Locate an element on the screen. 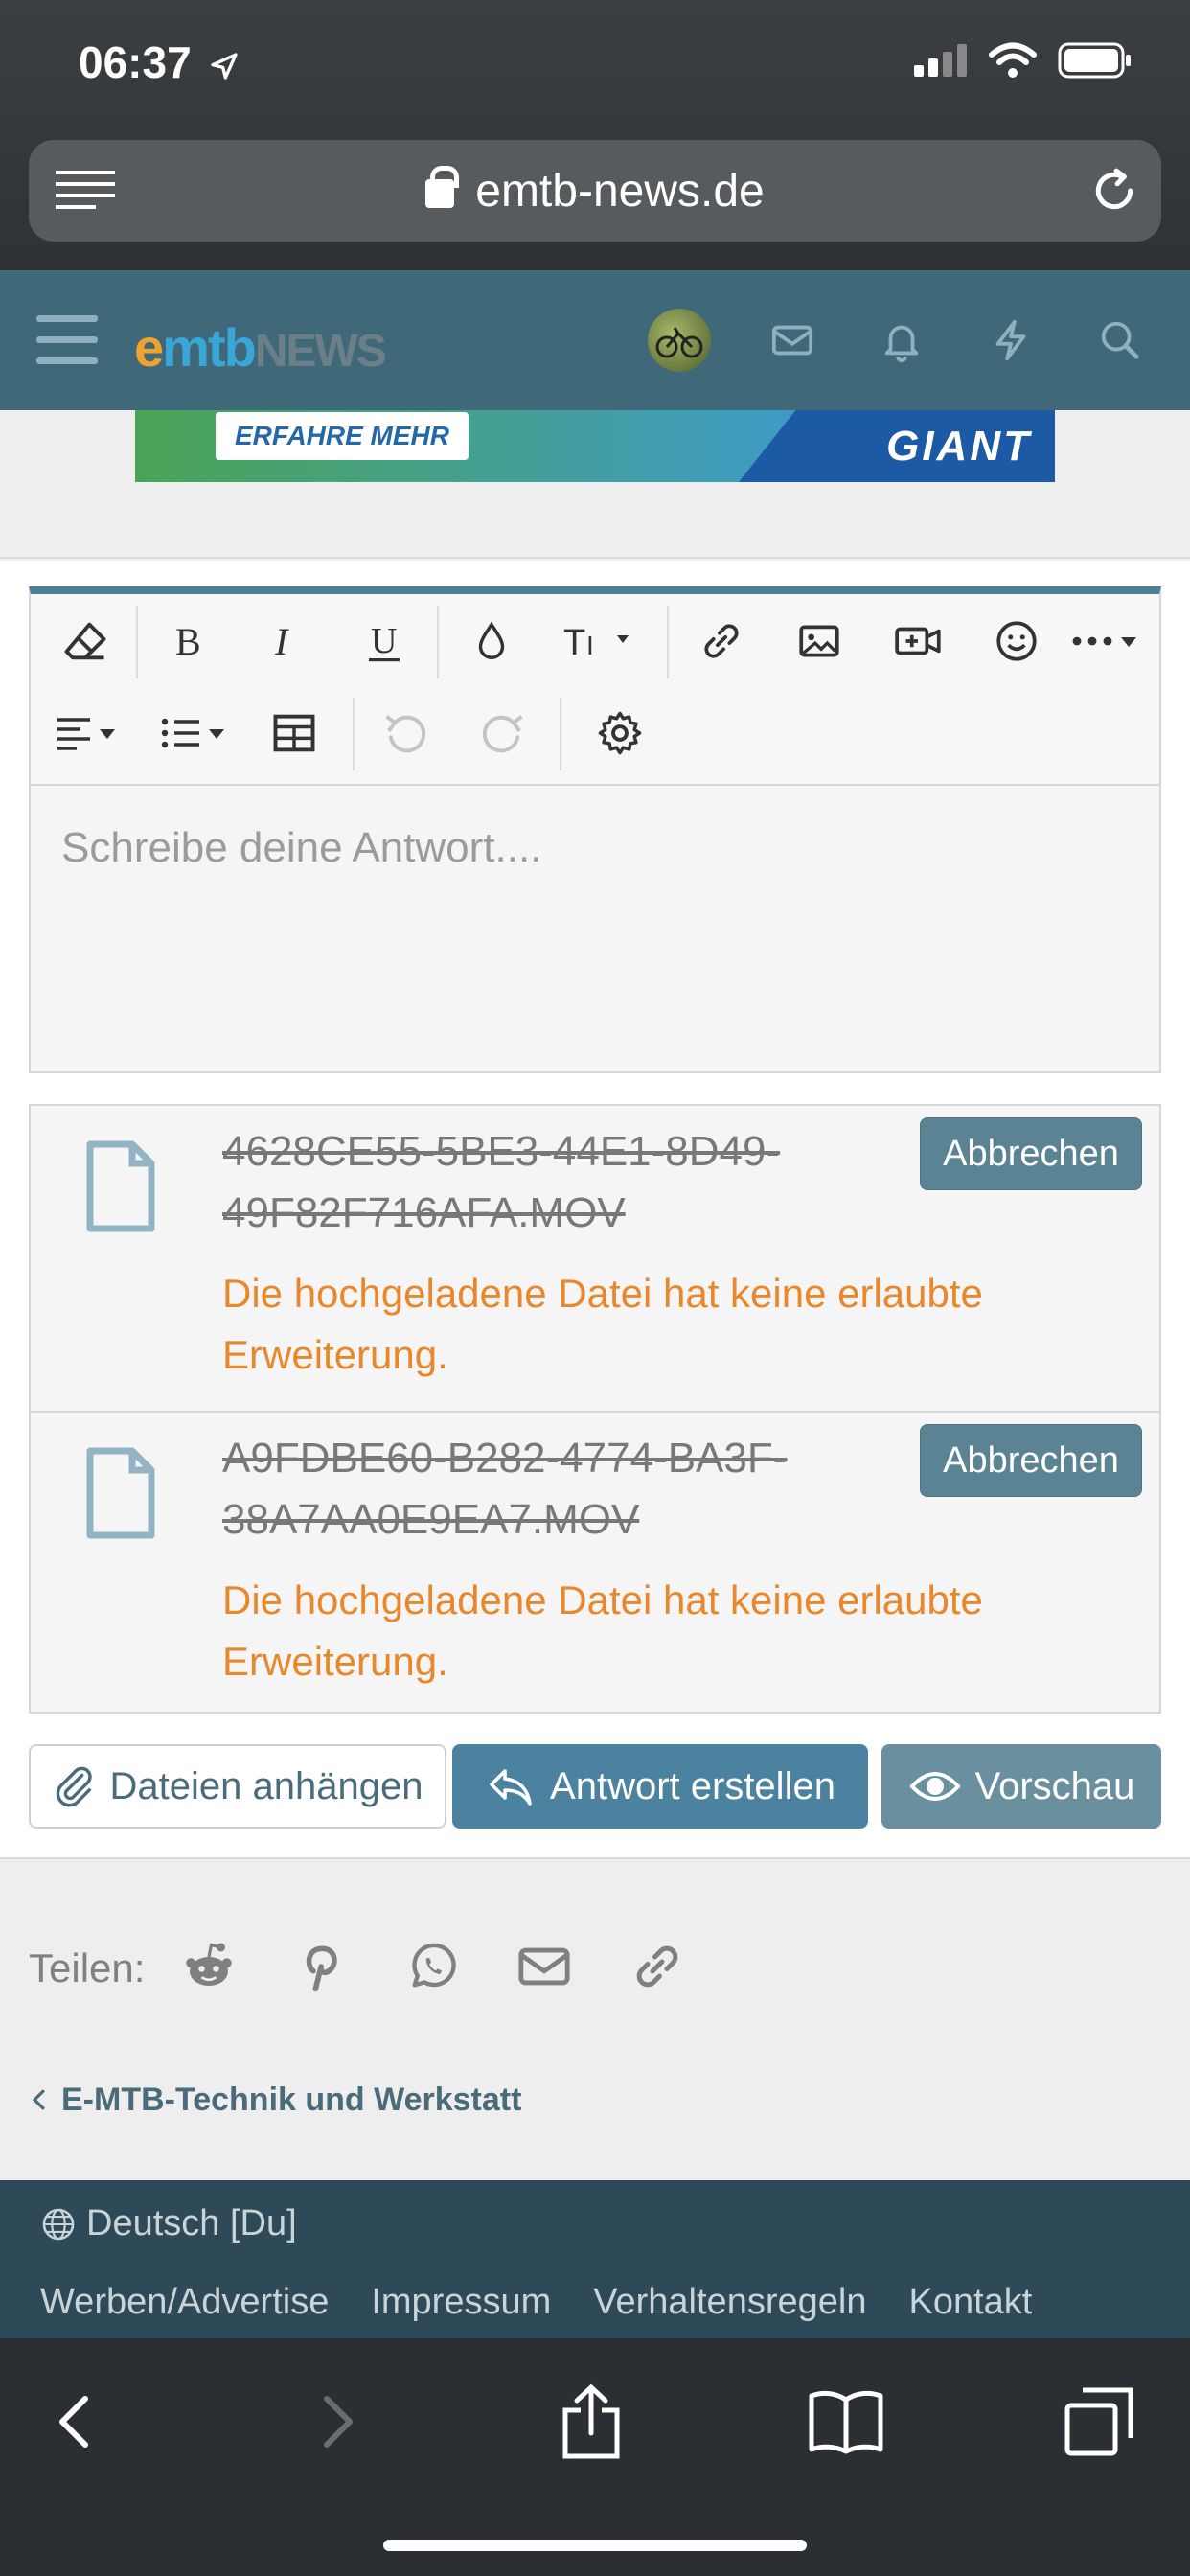 Image resolution: width=1190 pixels, height=2576 pixels. text-size-icon: TI is located at coordinates (596, 643).